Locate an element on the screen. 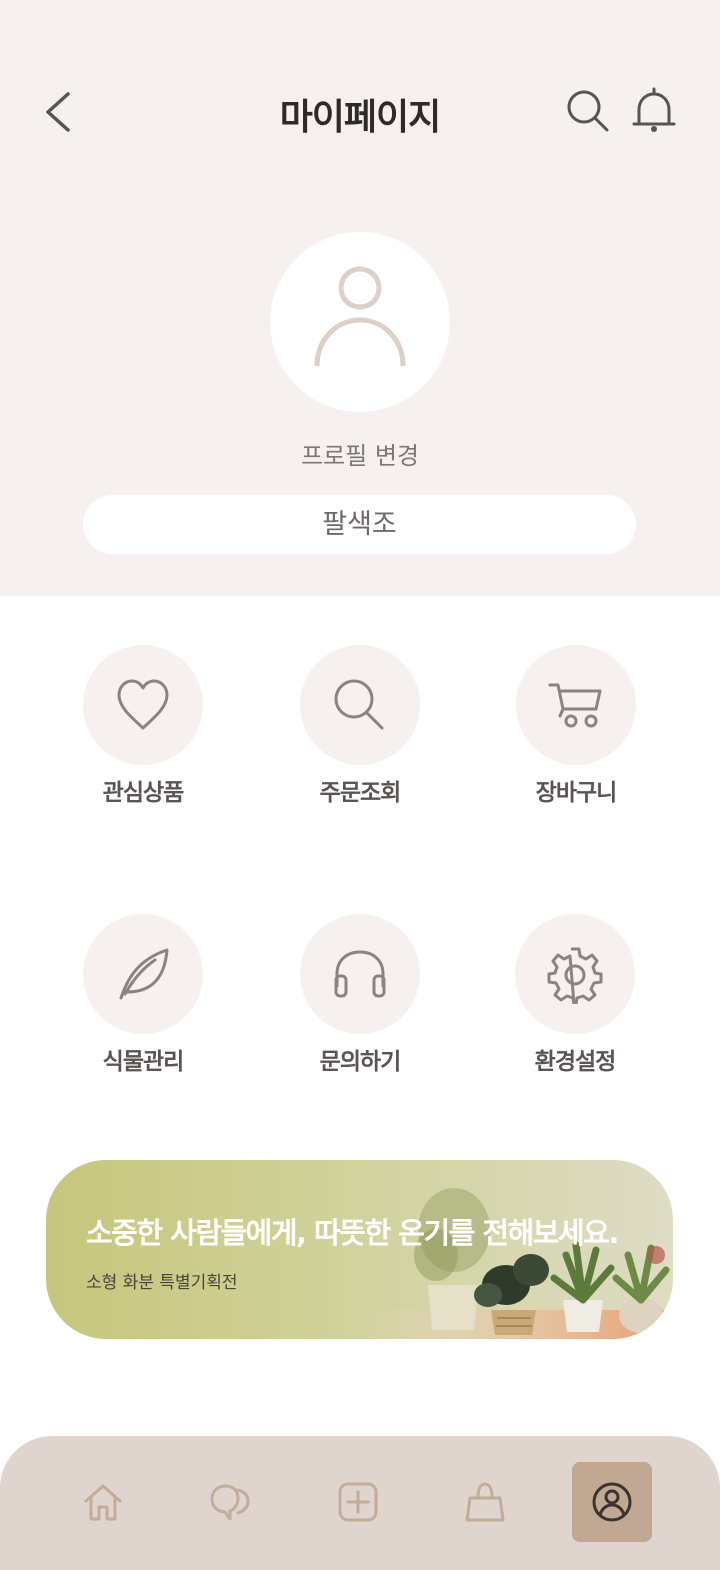  nav-shop is located at coordinates (485, 1502).